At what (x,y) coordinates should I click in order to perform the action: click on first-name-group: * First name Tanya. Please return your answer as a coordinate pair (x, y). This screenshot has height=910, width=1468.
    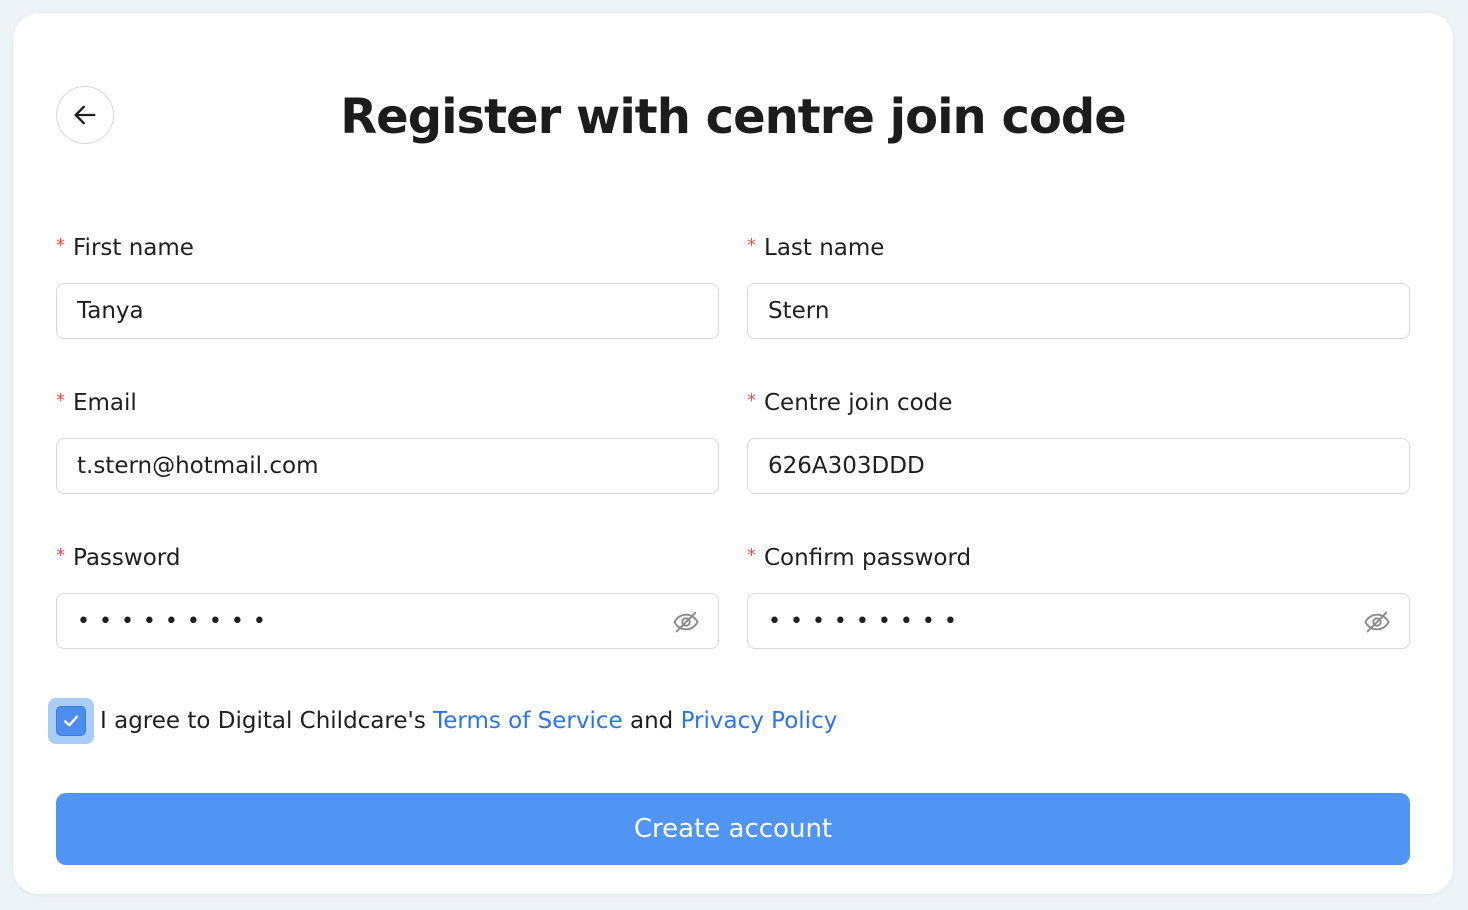
    Looking at the image, I should click on (387, 286).